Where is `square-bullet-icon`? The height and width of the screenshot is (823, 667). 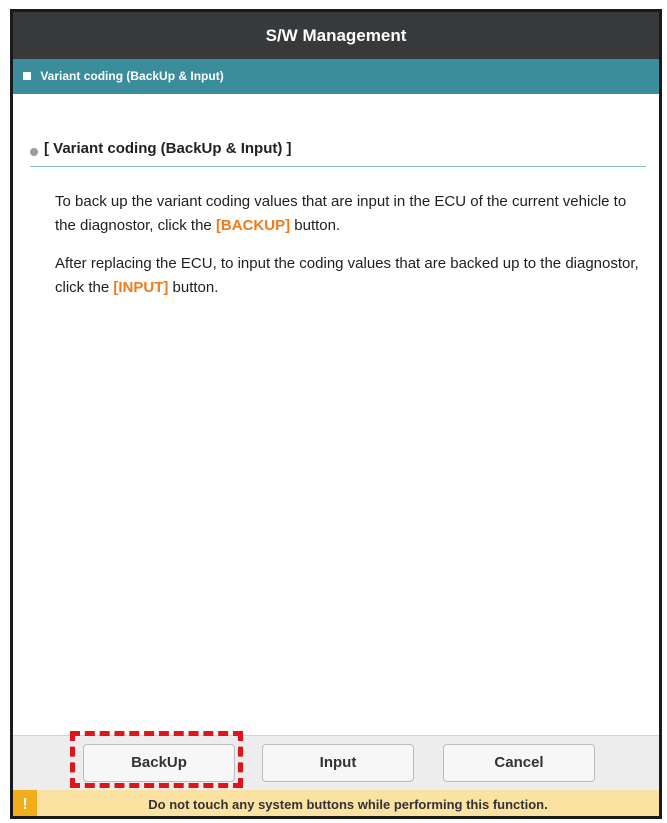 square-bullet-icon is located at coordinates (27, 76).